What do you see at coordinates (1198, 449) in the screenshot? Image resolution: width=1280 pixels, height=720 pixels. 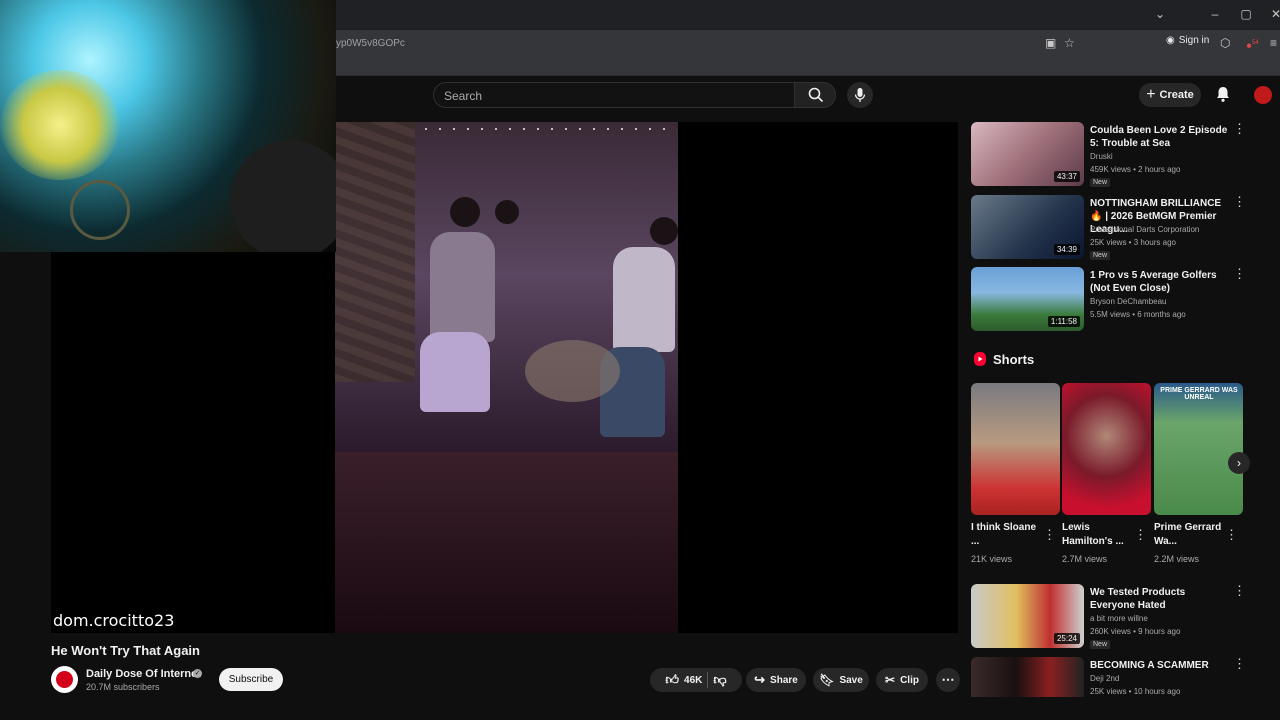 I see `short-thumbnail: PRIME GERRARD WAS UNREAL` at bounding box center [1198, 449].